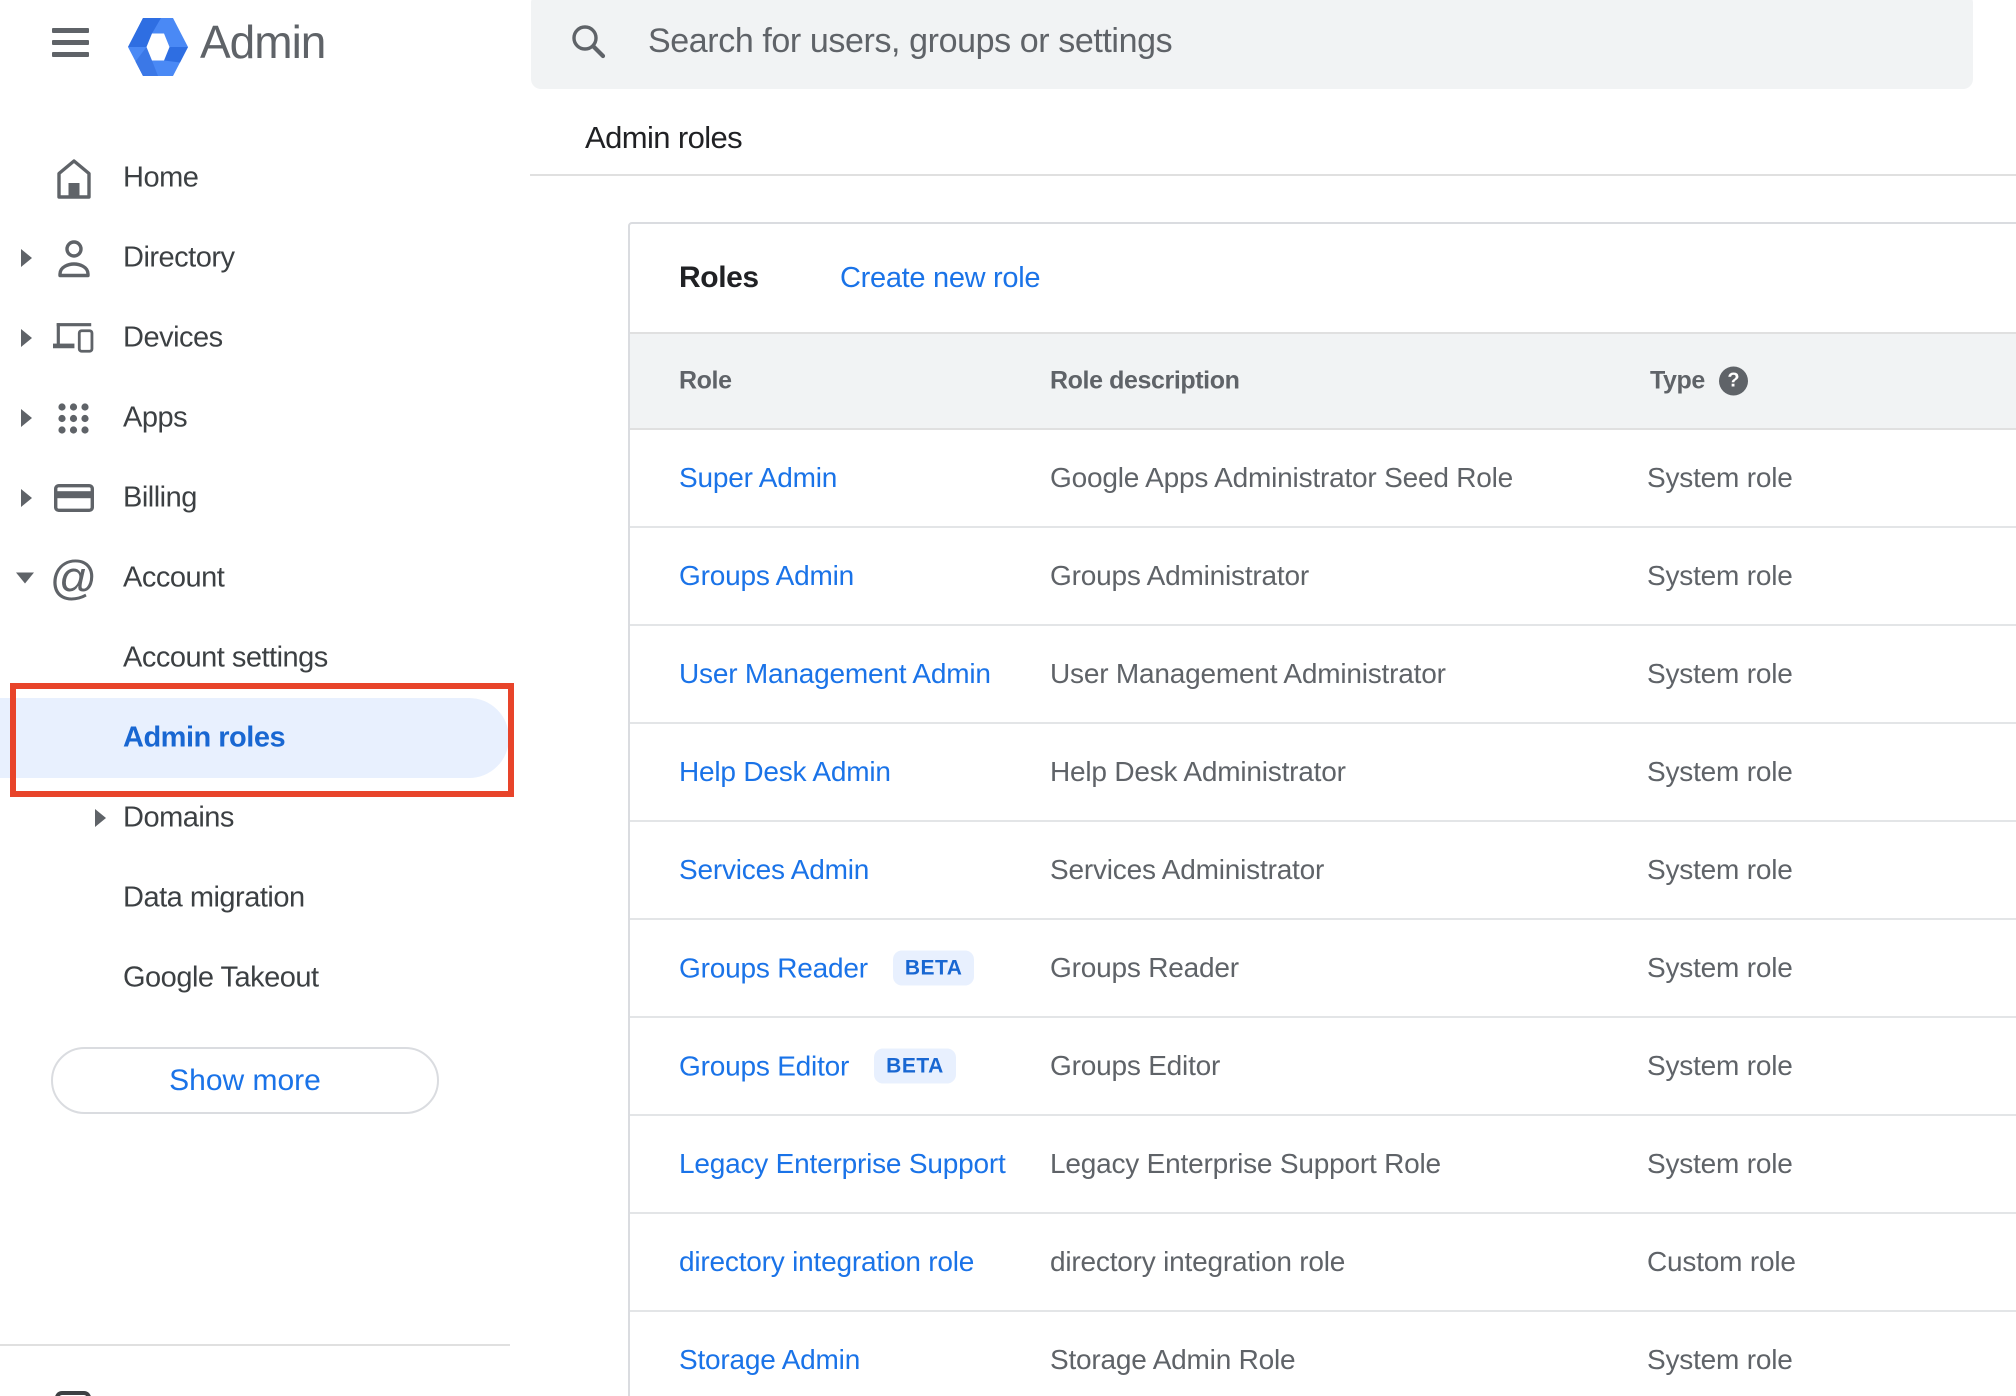 The height and width of the screenshot is (1396, 2016). I want to click on table-header: Role Role description Type ?, so click(1323, 381).